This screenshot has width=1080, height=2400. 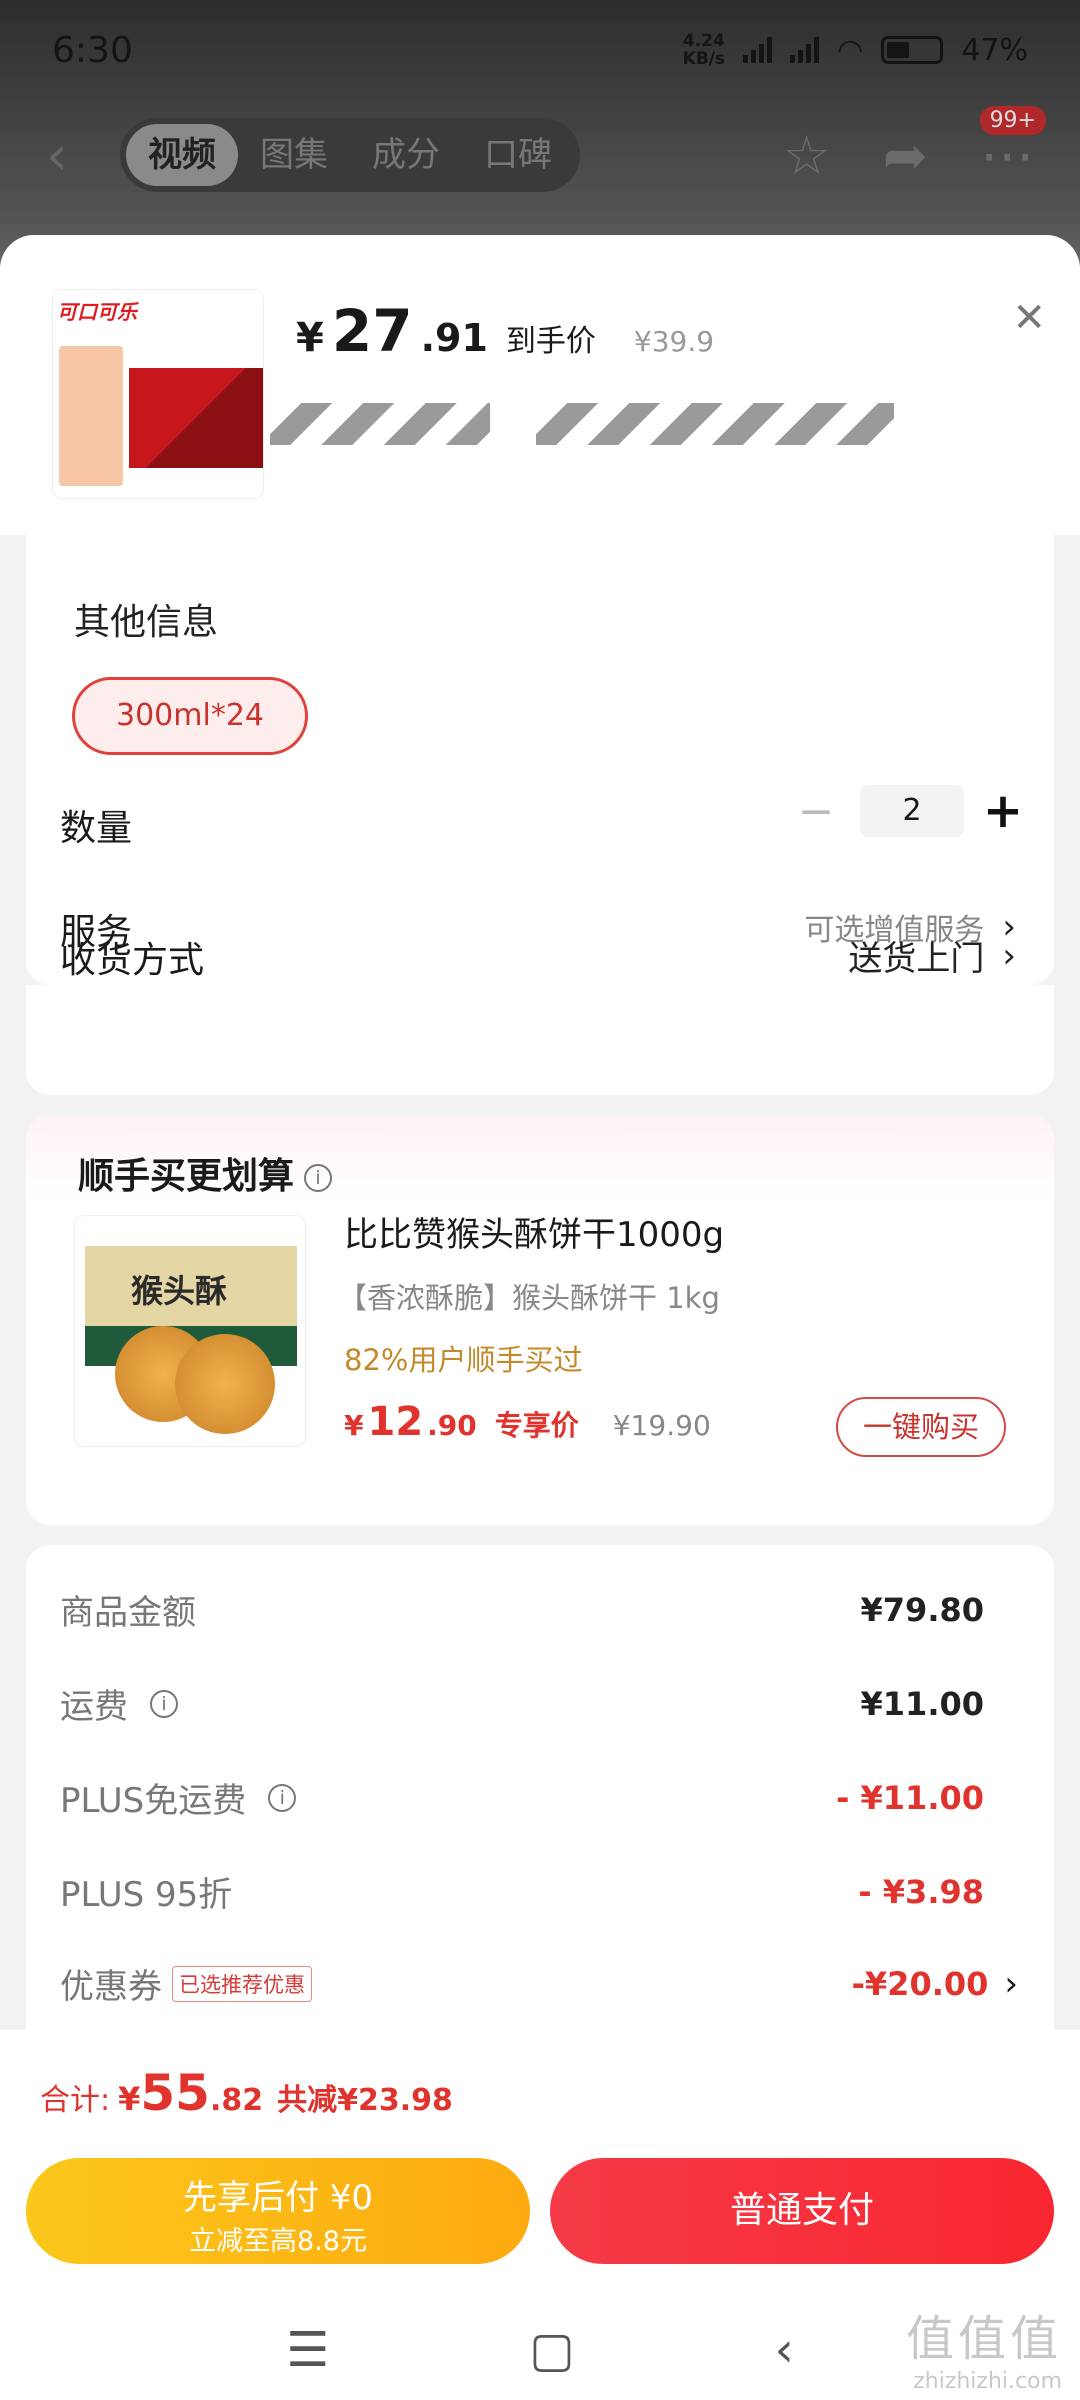 I want to click on delivery-card: 收货方式 送货上门 ›, so click(x=540, y=1015).